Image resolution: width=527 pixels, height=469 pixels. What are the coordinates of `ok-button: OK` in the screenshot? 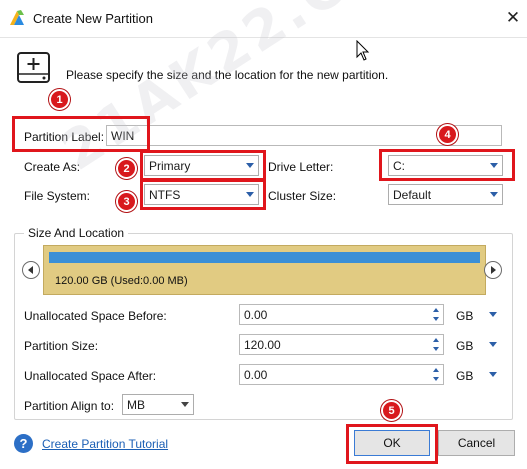 It's located at (392, 443).